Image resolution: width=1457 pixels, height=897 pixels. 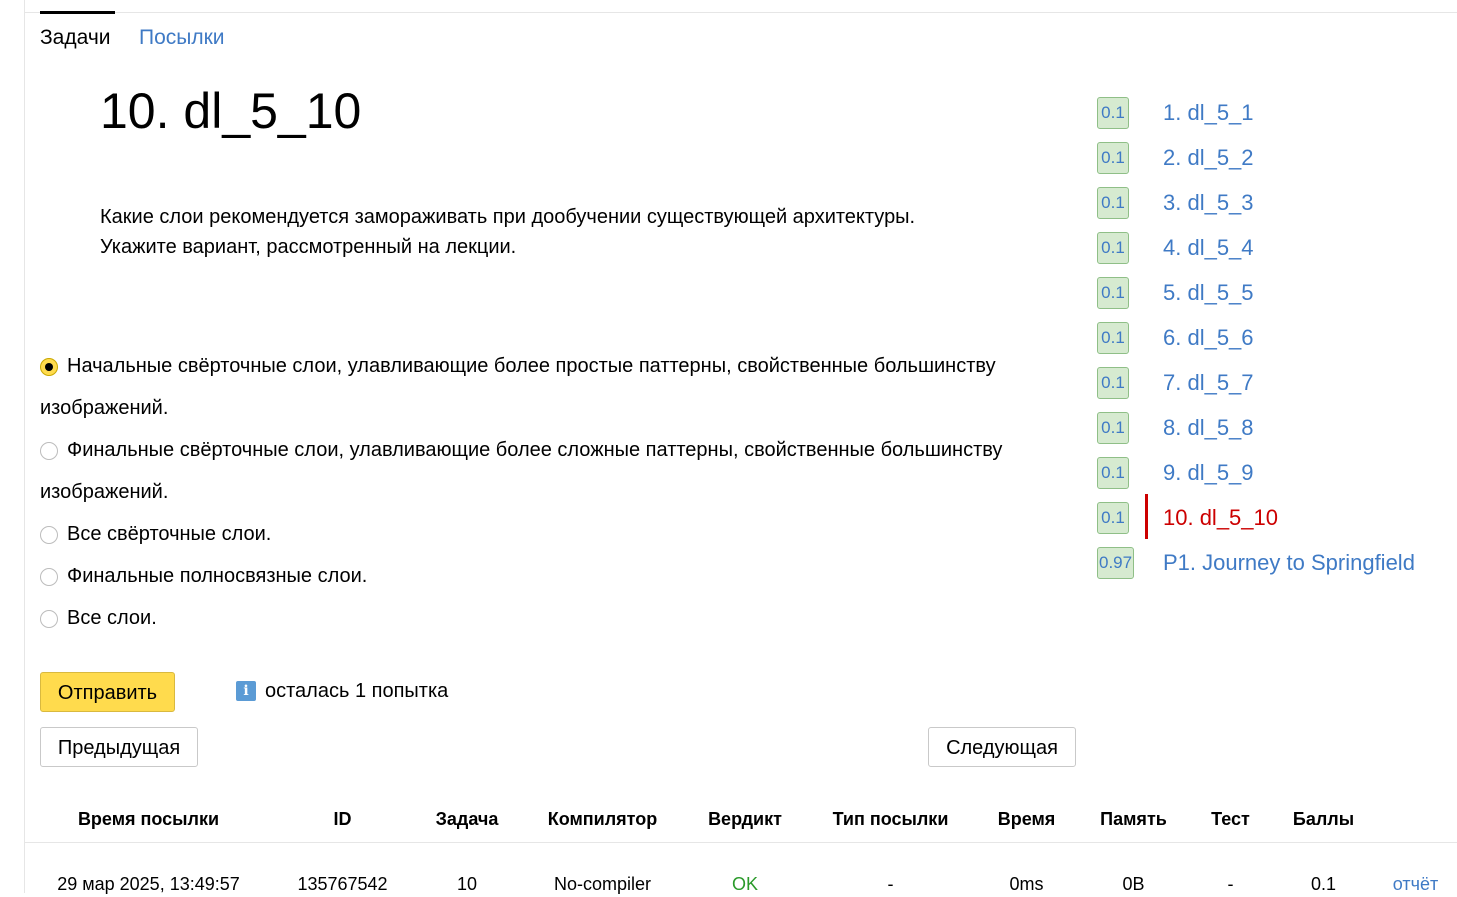 I want to click on submission-verdict: OK, so click(x=745, y=870).